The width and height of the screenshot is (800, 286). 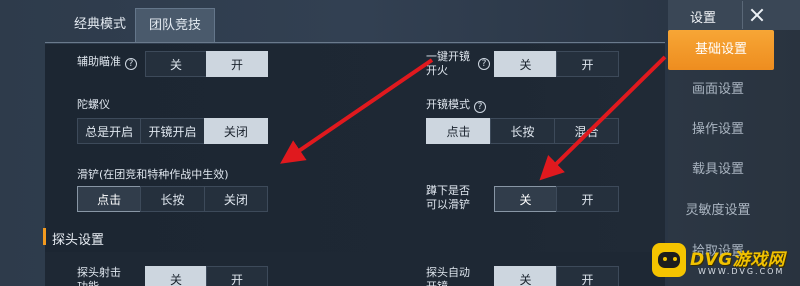 I want to click on slide-label: 滑铲(在团竞和特种作战中生效), so click(x=153, y=174).